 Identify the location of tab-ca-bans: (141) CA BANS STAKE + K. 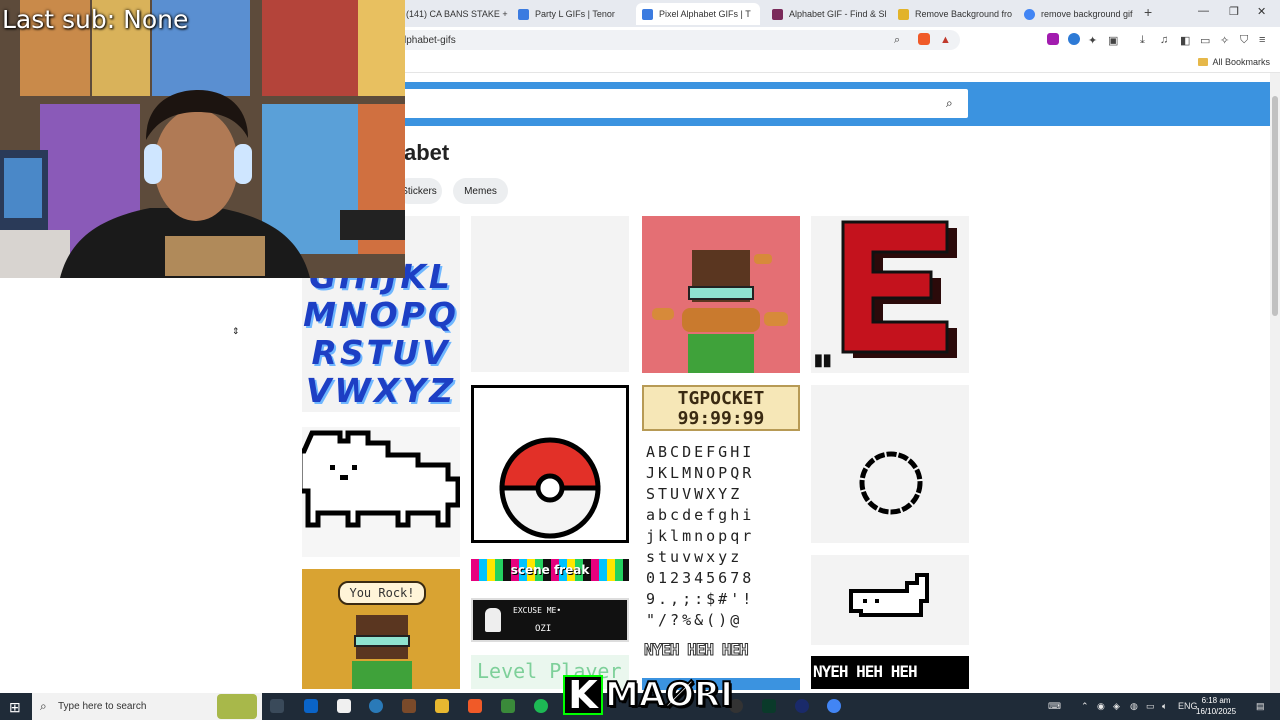
(454, 14).